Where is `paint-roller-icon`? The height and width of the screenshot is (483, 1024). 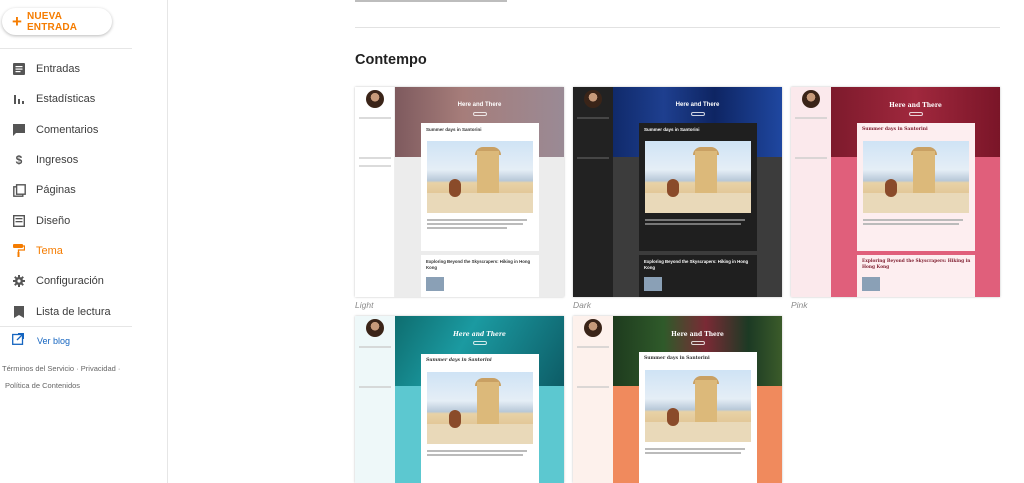
paint-roller-icon is located at coordinates (19, 251).